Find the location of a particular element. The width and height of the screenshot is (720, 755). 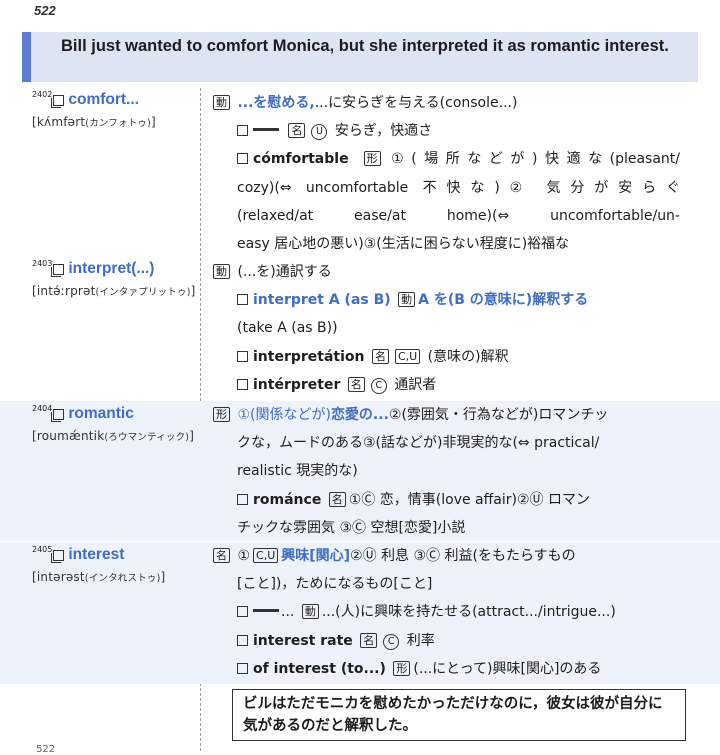

derivative-line: interest rate 名C 利率 is located at coordinates (445, 641).